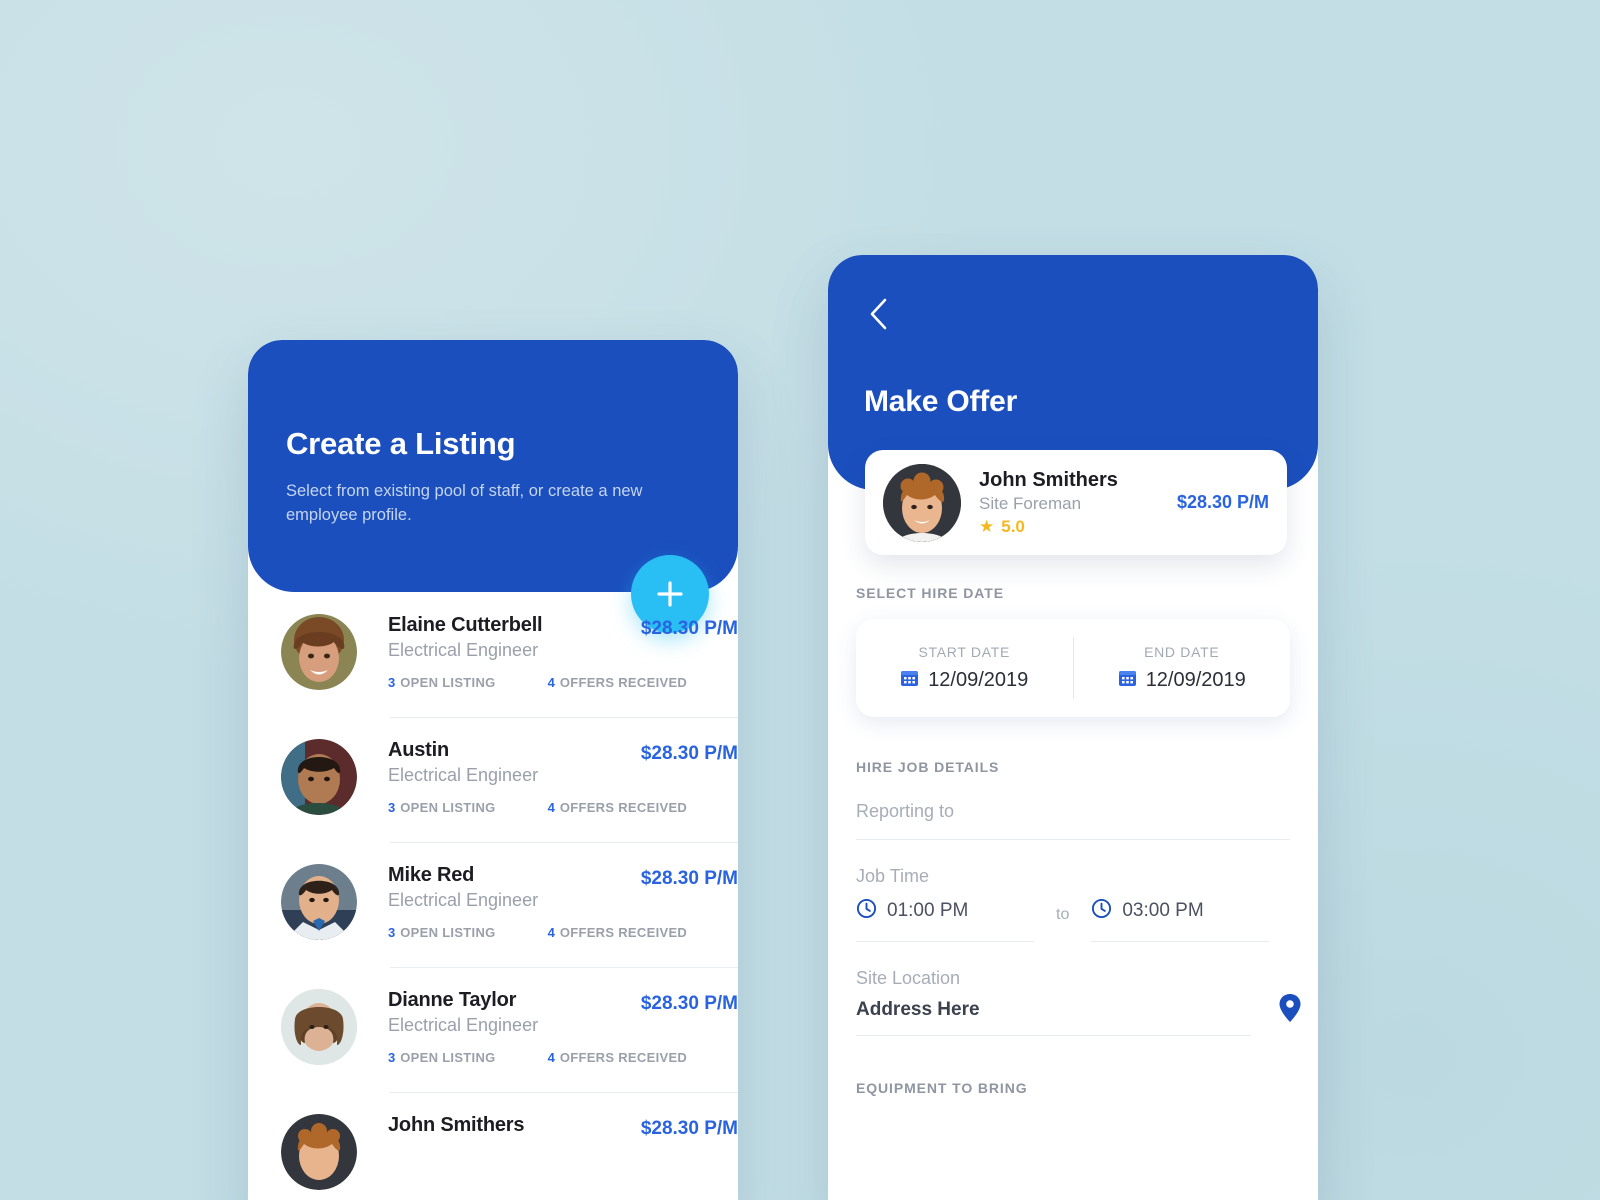  What do you see at coordinates (978, 679) in the screenshot?
I see `start-date-value: 12/09/2019` at bounding box center [978, 679].